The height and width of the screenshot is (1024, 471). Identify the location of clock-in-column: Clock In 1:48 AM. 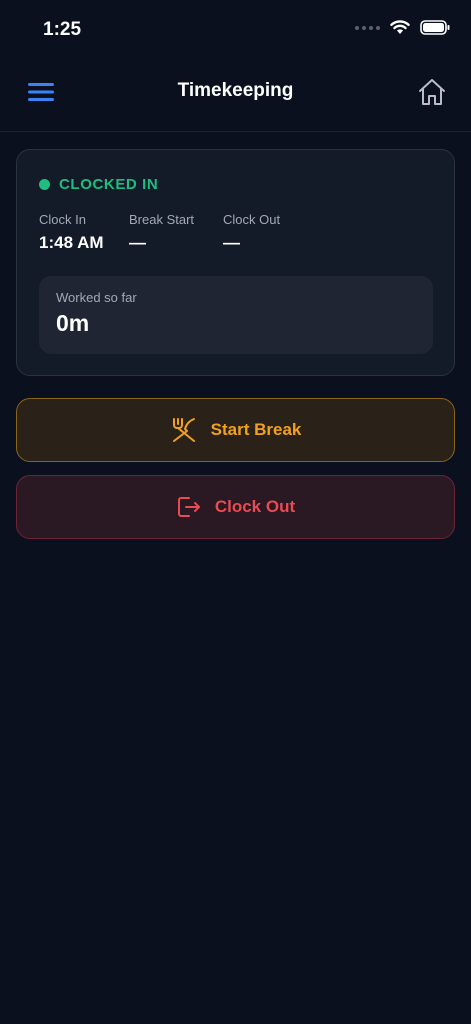
(71, 232).